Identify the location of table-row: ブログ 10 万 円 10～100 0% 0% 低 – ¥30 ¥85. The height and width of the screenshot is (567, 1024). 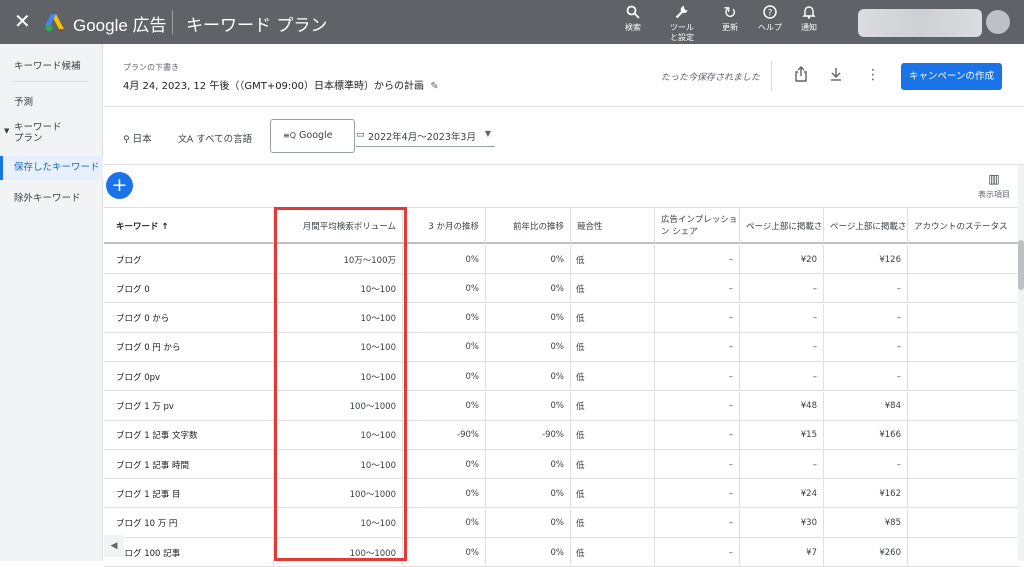
(562, 523).